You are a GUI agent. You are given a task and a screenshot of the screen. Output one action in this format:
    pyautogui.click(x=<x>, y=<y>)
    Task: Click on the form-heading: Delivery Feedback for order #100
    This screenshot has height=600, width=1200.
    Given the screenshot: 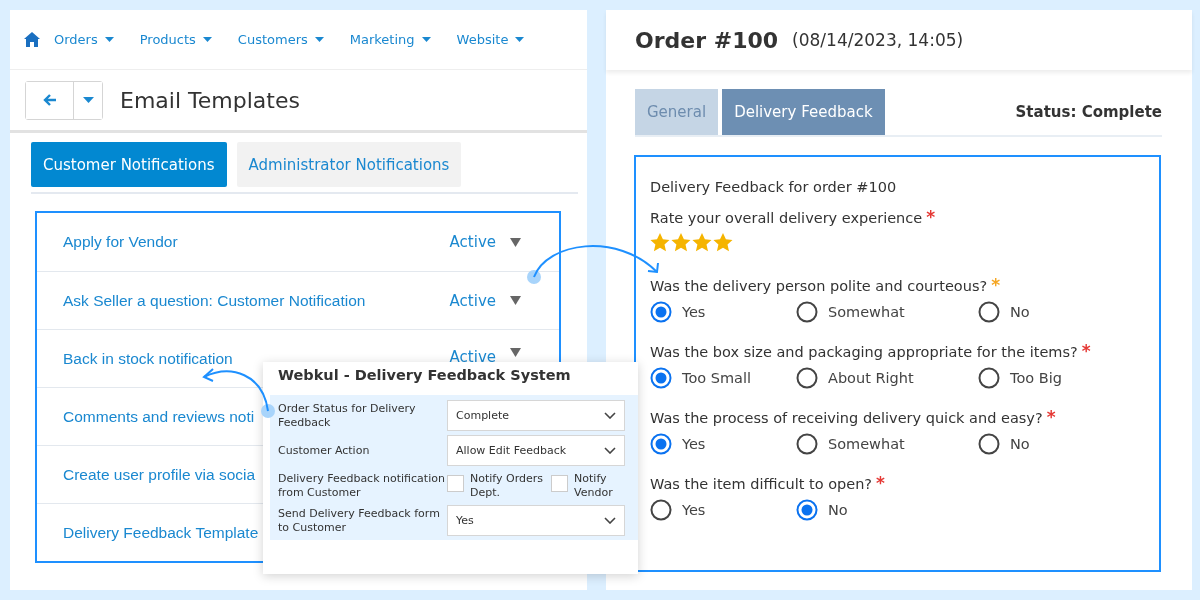 What is the action you would take?
    pyautogui.click(x=774, y=187)
    